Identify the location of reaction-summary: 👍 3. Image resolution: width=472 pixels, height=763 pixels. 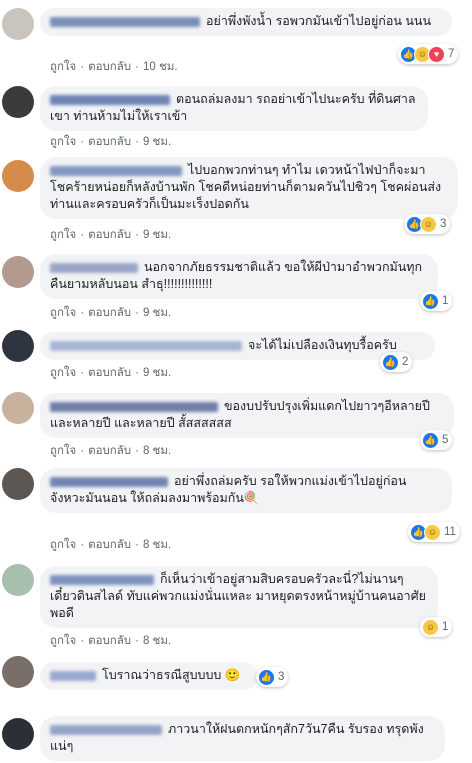
(272, 677).